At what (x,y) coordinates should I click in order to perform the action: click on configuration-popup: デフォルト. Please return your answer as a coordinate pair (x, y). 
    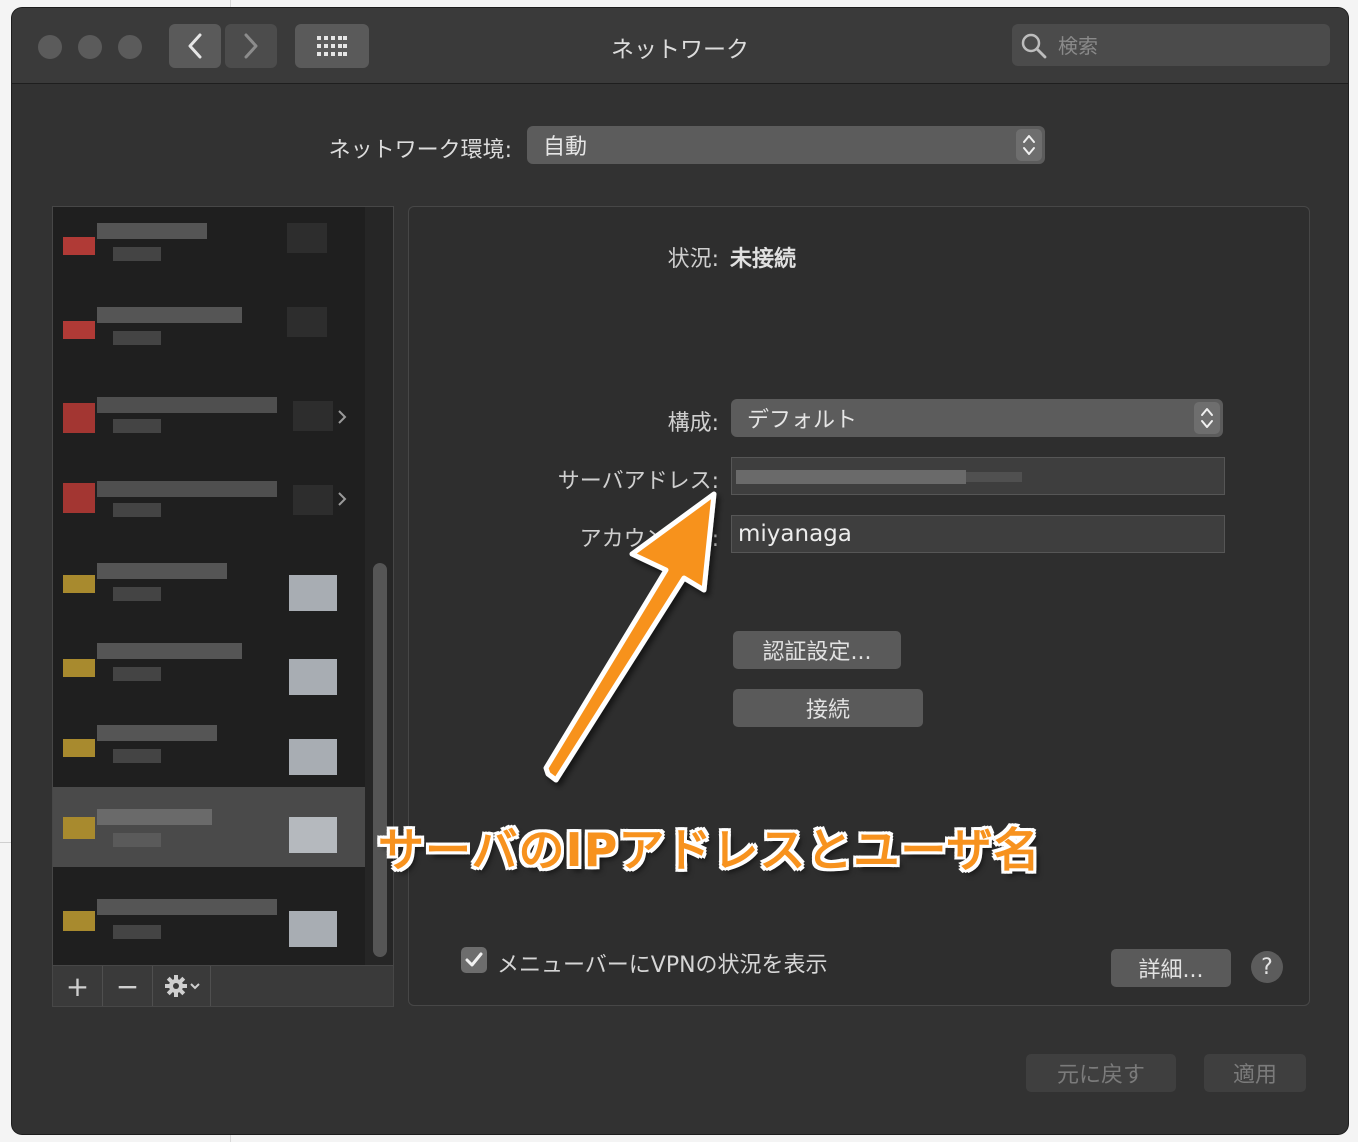
    Looking at the image, I should click on (977, 418).